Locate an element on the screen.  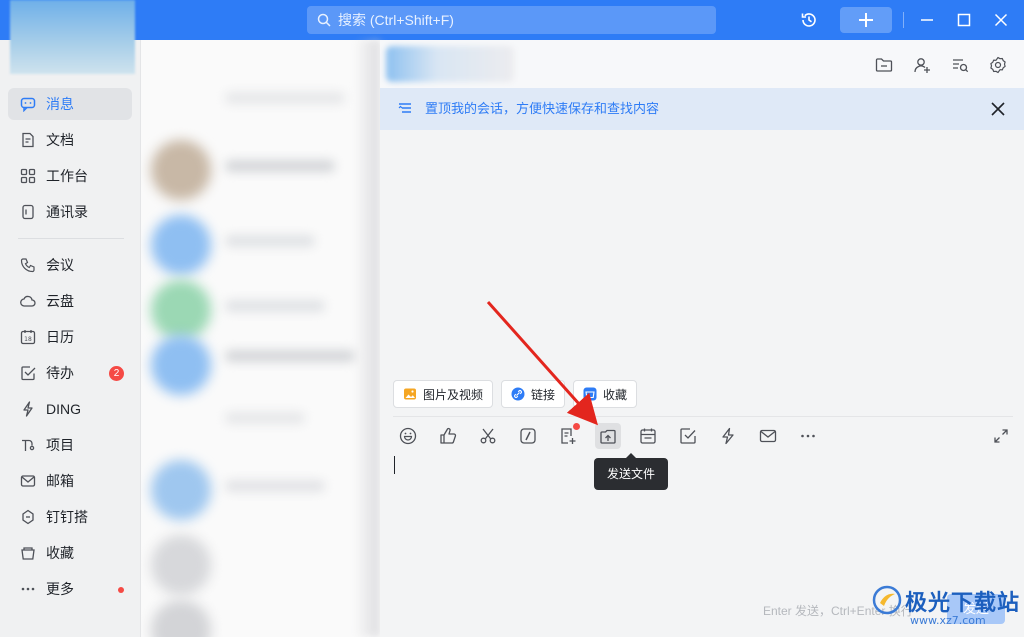
document-icon is located at coordinates (28, 140).